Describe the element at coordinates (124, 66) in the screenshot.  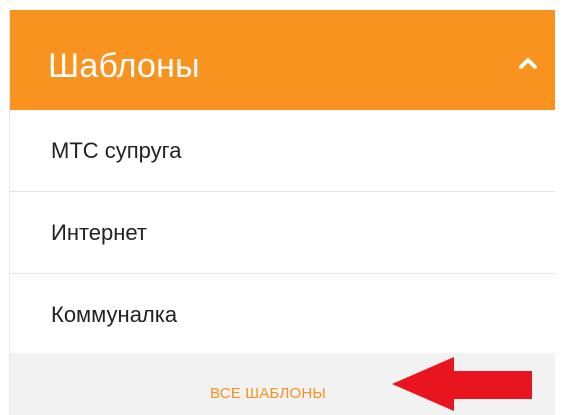
I see `templates-title: Шаблоны` at that location.